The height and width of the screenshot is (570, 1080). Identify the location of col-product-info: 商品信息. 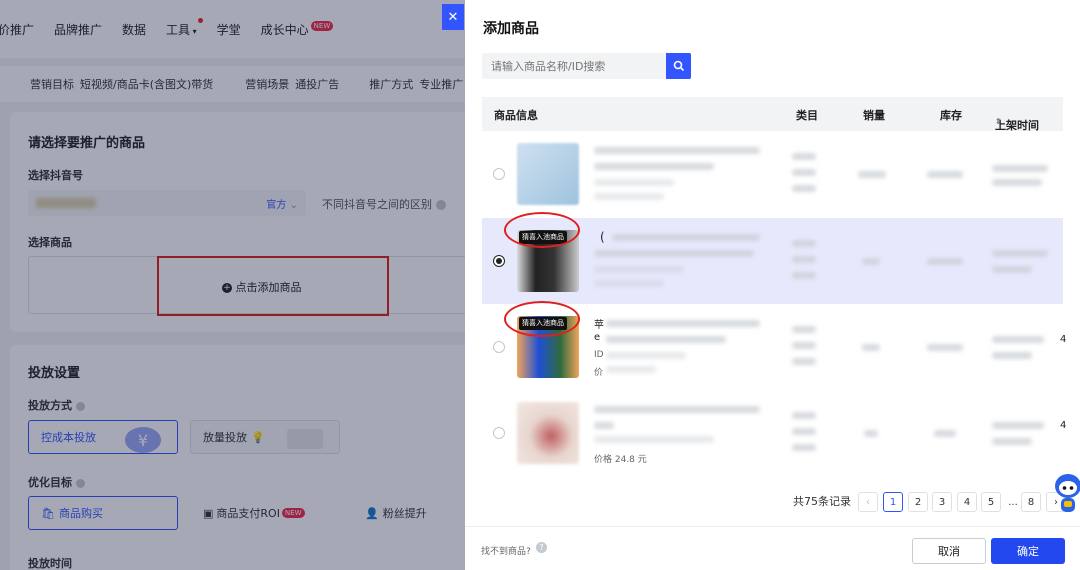
(516, 115).